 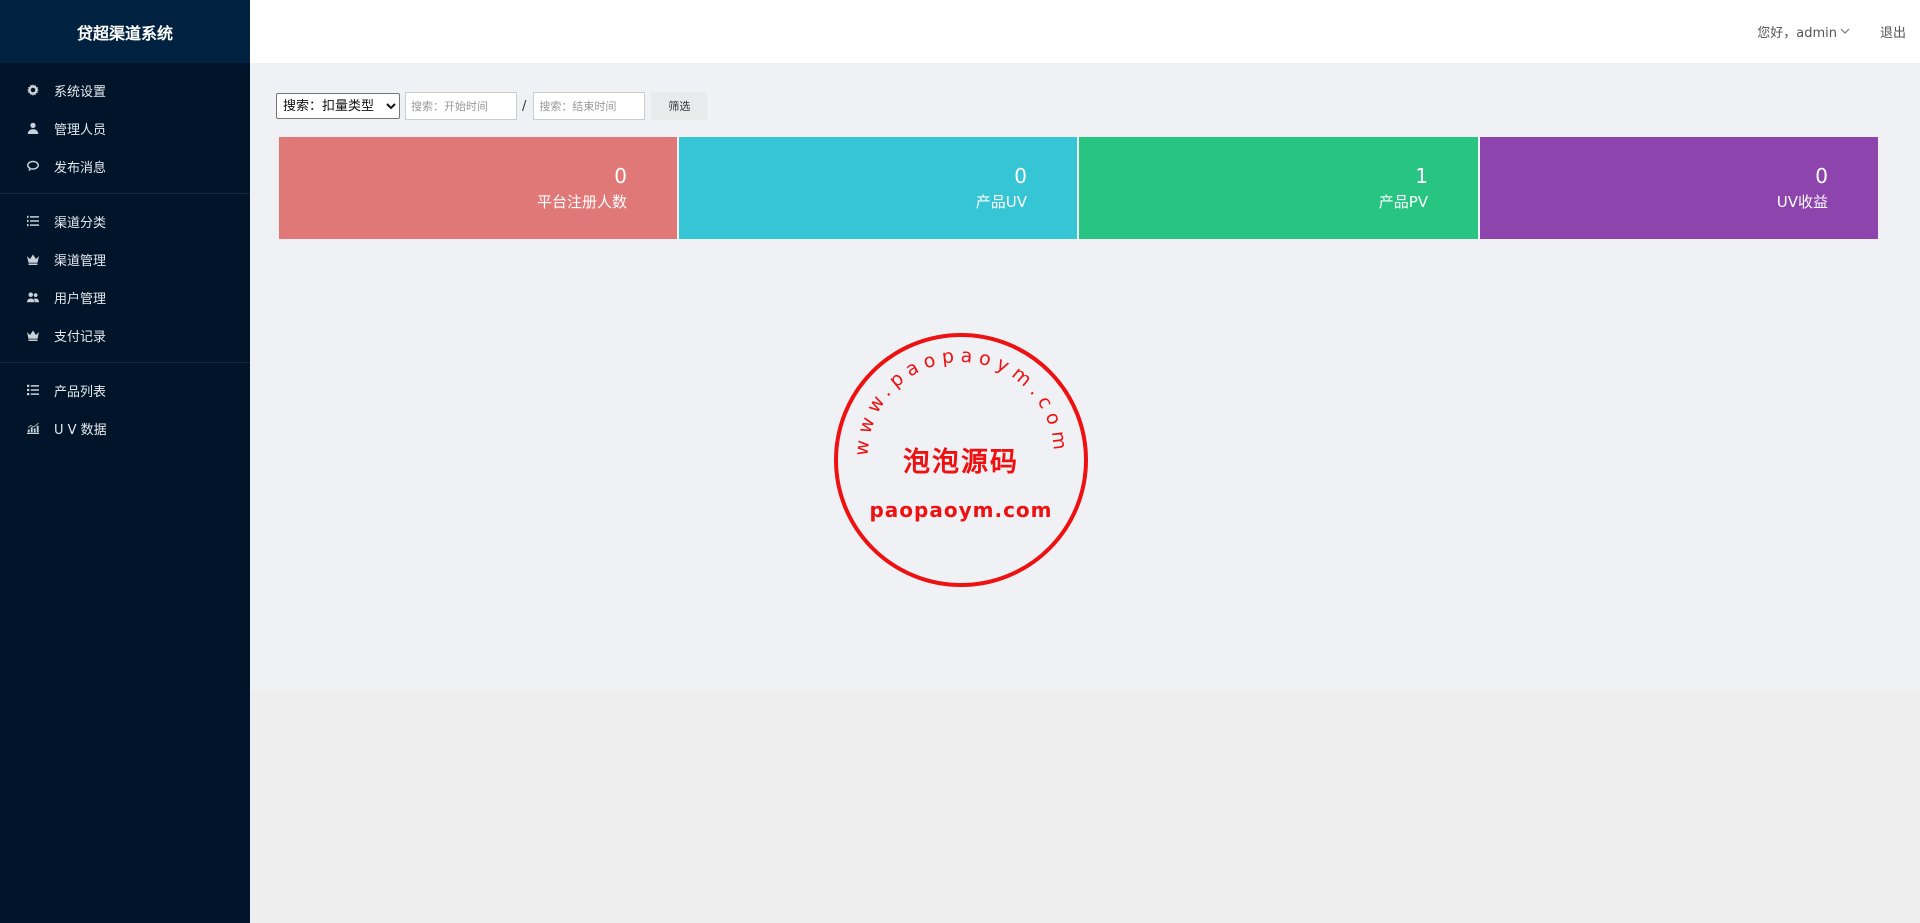 I want to click on nav-group-channels: 渠道分类 渠道管理 用户管理 支付记录, so click(x=125, y=278).